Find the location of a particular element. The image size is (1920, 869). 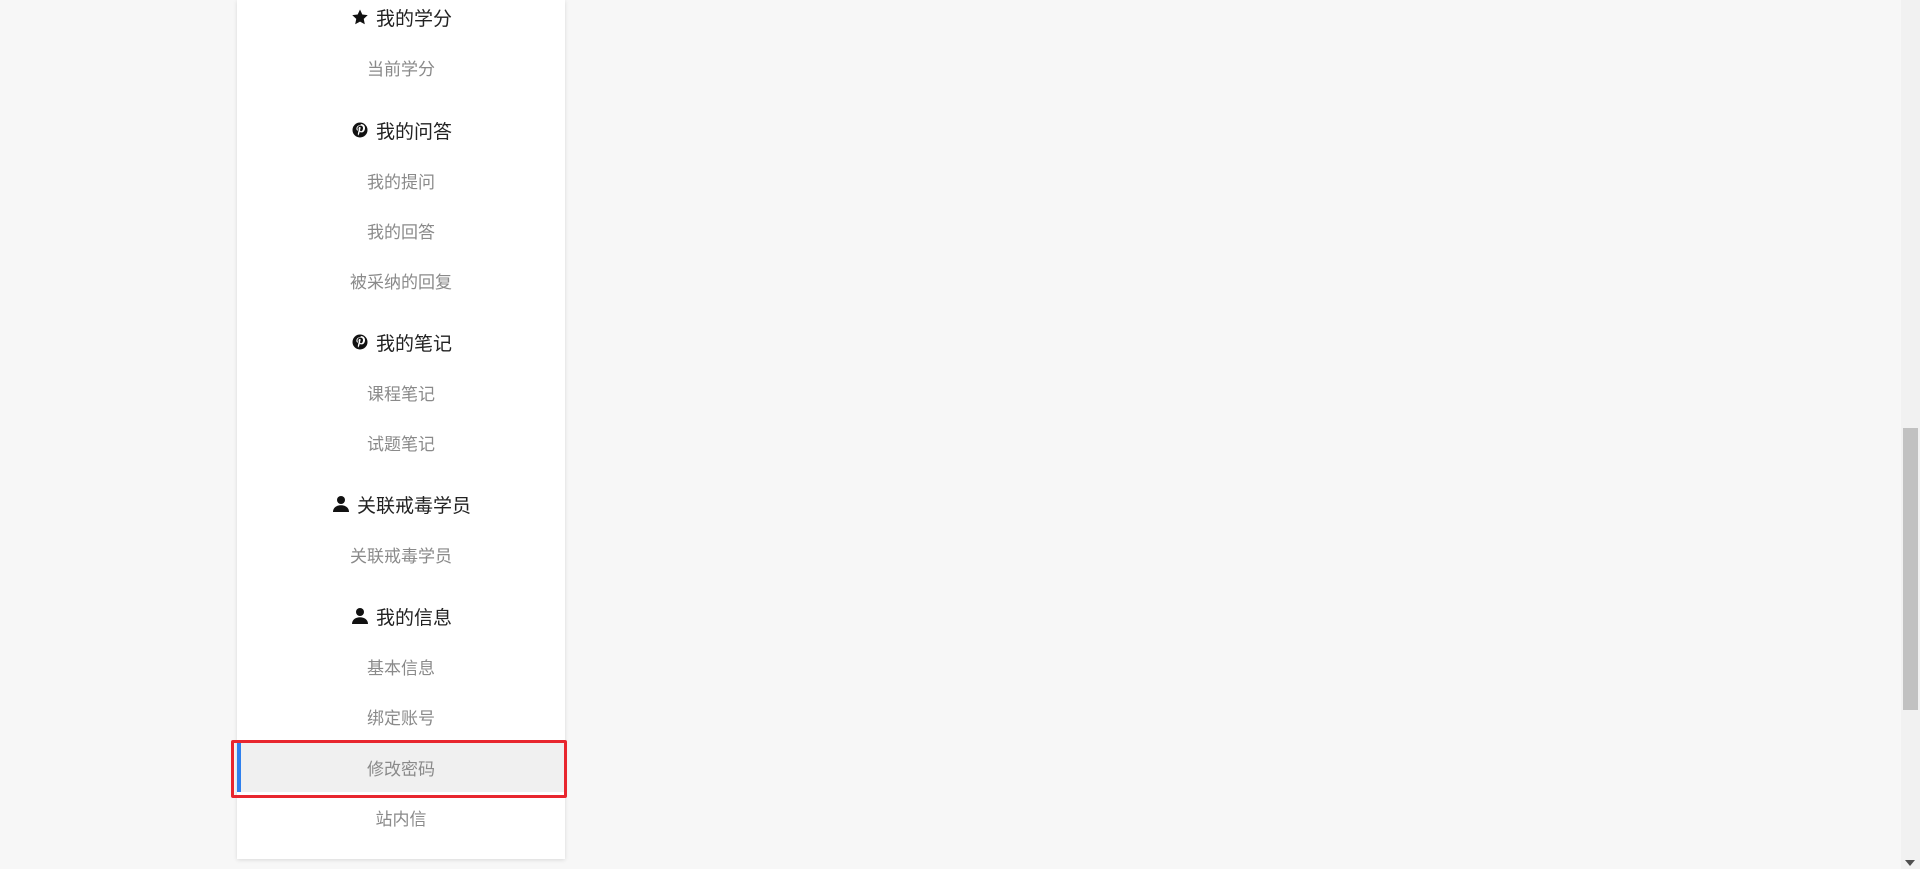

group-title: 我的信息 is located at coordinates (413, 617).